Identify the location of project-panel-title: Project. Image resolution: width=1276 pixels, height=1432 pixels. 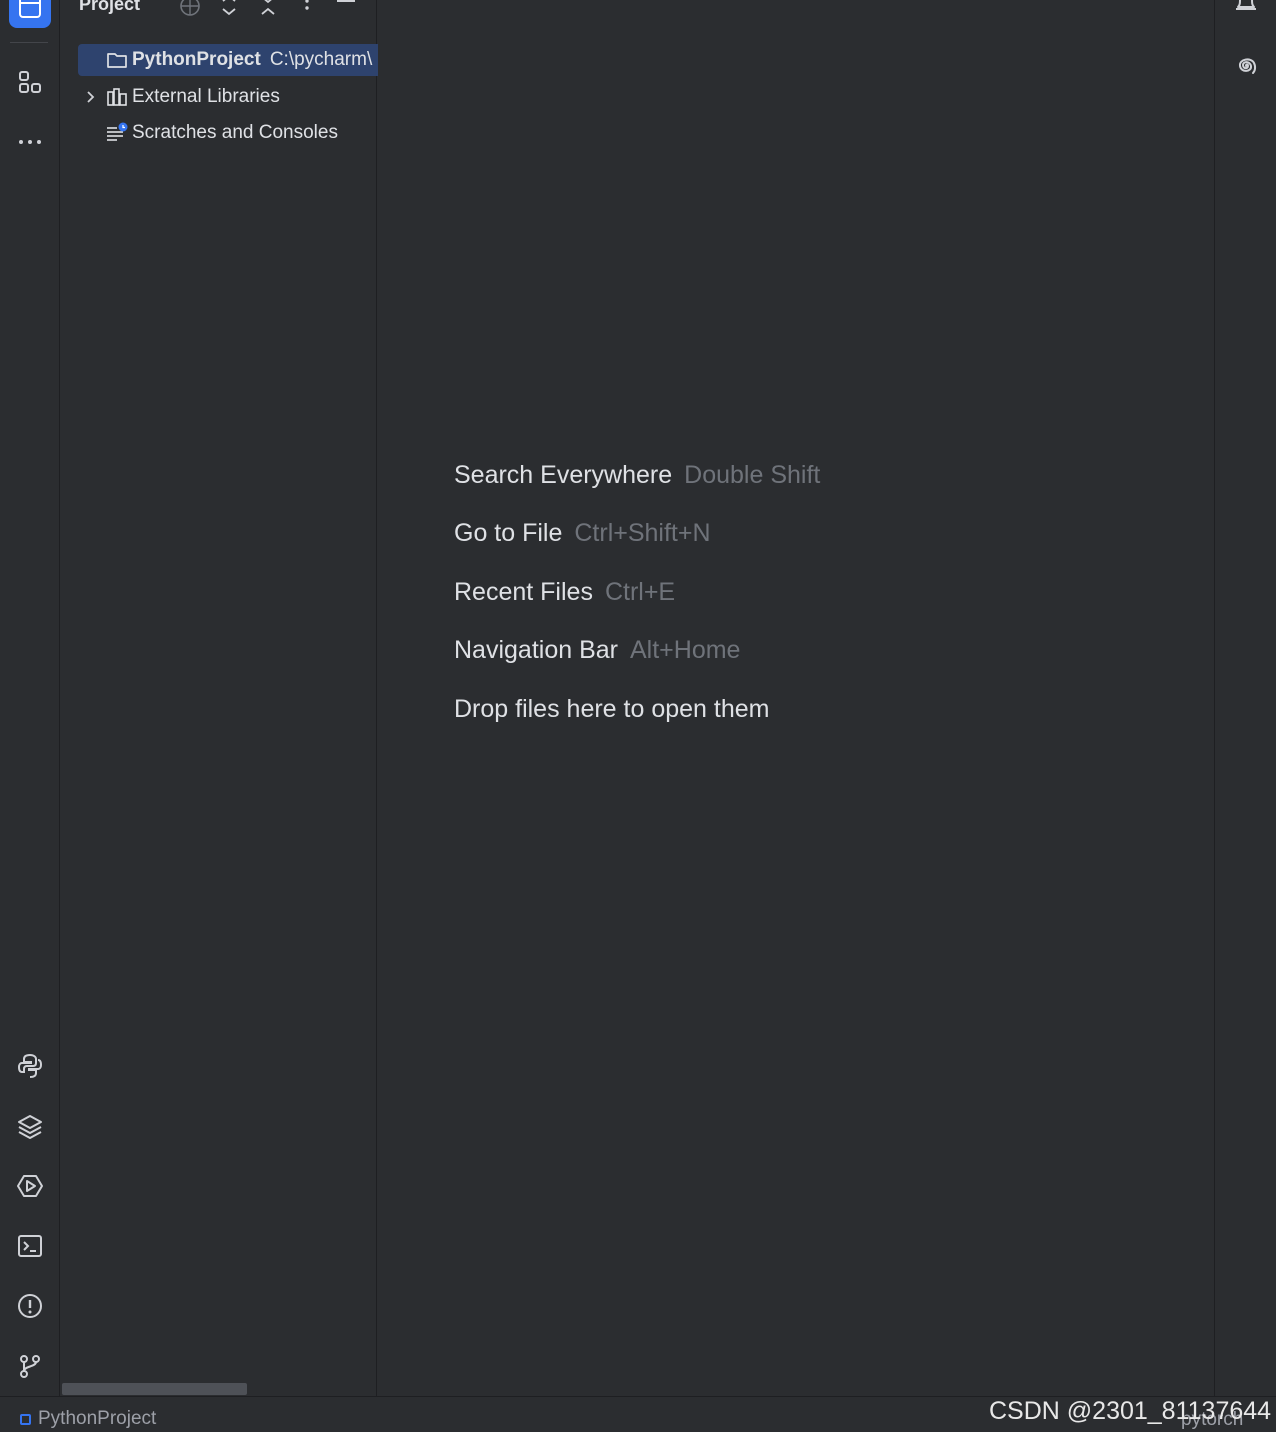
(110, 7).